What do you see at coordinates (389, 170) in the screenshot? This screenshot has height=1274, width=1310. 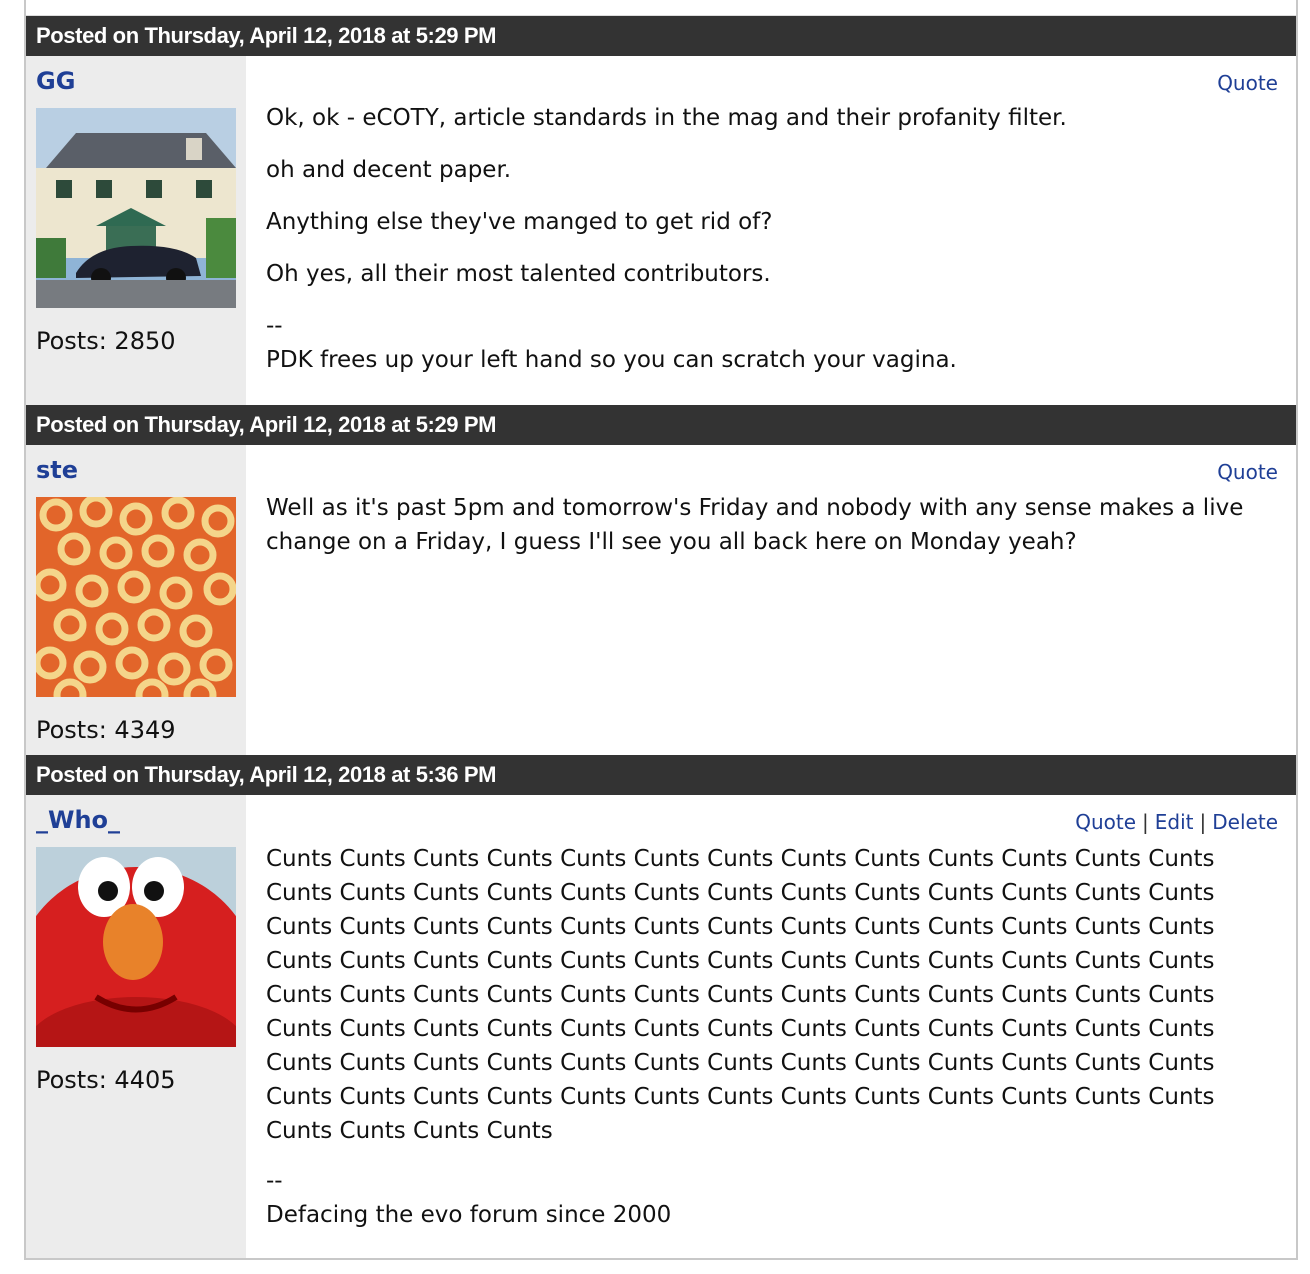 I see `post-paragraph: oh and decent paper.` at bounding box center [389, 170].